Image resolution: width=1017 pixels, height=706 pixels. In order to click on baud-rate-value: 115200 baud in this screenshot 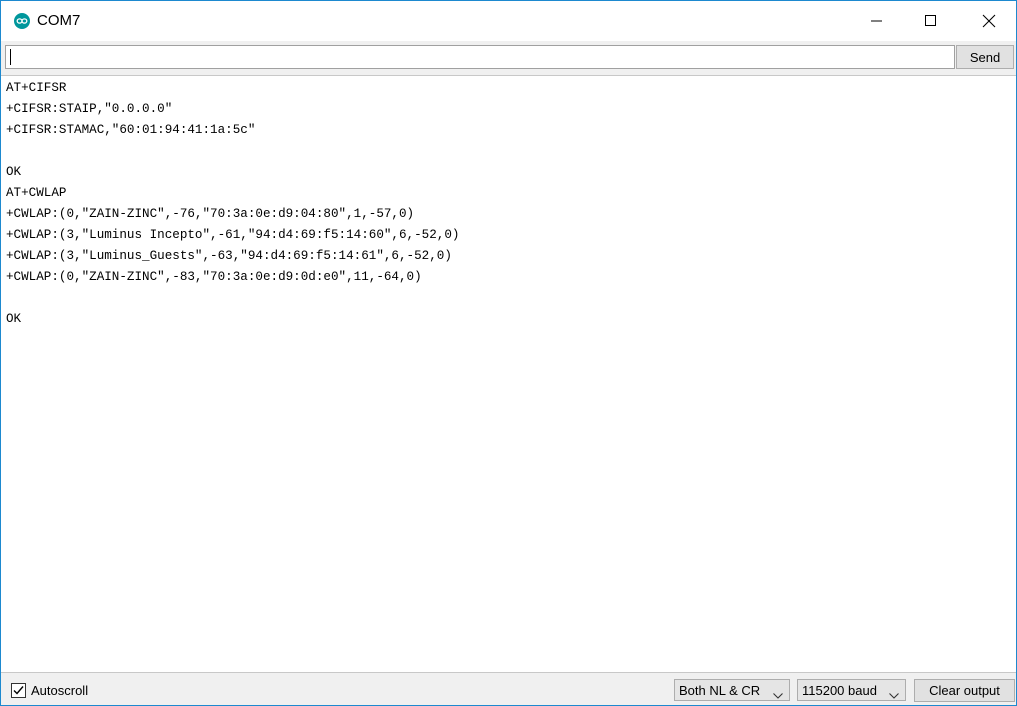, I will do `click(839, 690)`.